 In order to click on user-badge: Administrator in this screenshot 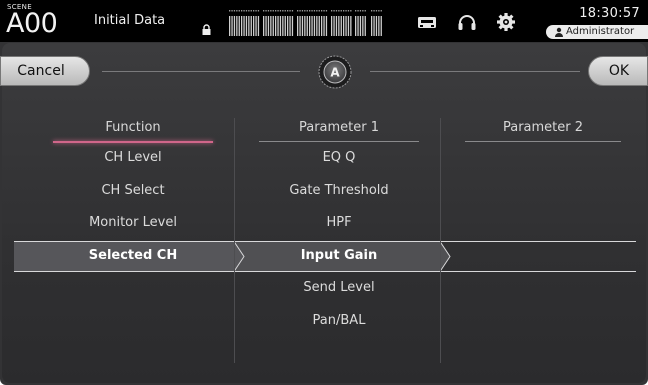, I will do `click(597, 32)`.